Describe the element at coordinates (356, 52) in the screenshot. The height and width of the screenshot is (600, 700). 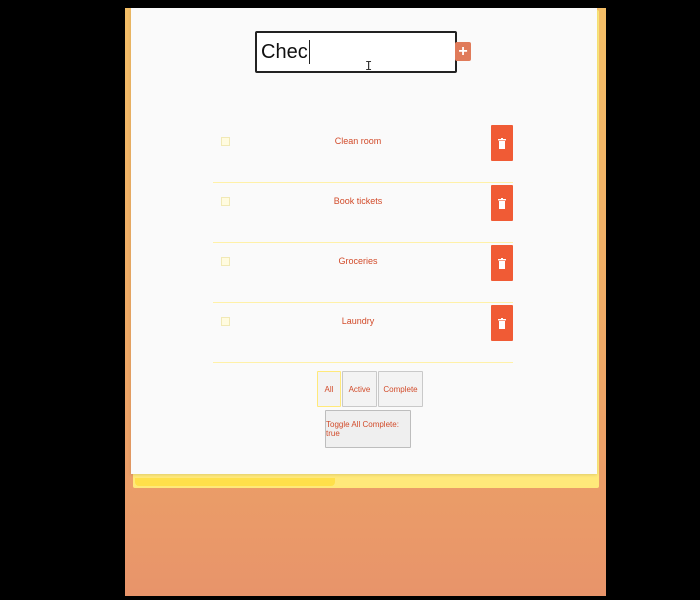
I see `new-todo-input: Chec` at that location.